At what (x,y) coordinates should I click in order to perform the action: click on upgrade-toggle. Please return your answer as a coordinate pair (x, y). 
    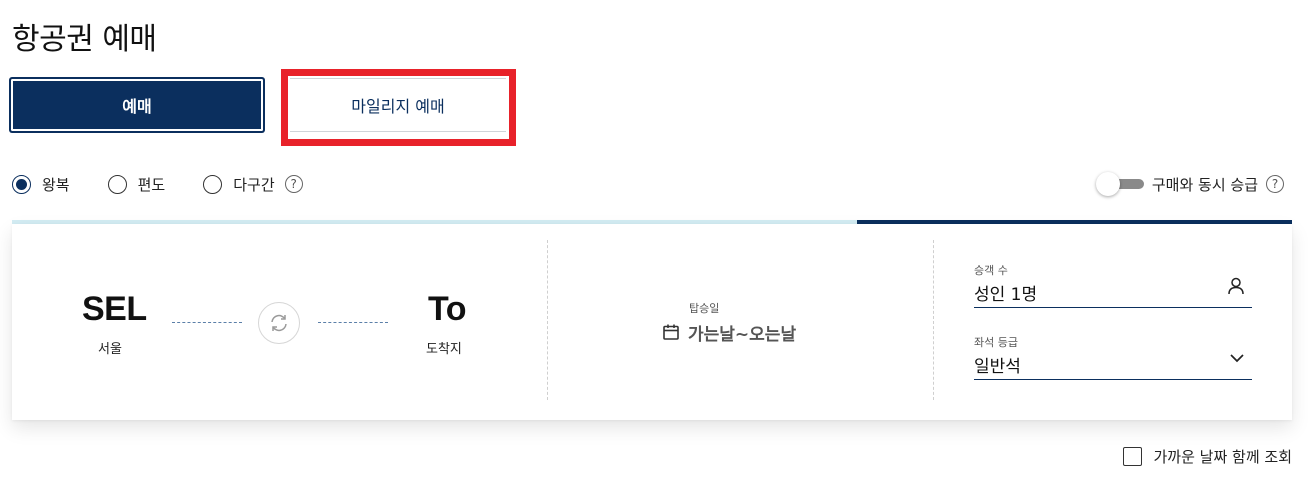
    Looking at the image, I should click on (1119, 184).